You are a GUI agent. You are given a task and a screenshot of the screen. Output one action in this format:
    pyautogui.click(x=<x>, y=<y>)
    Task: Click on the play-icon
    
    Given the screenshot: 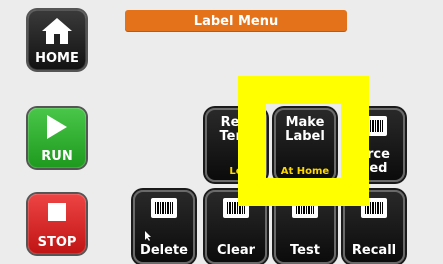 What is the action you would take?
    pyautogui.click(x=57, y=127)
    